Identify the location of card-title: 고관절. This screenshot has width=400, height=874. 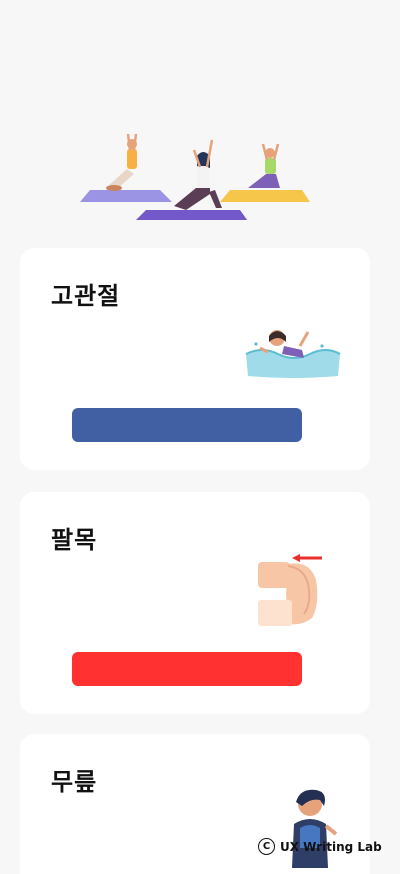
(86, 296).